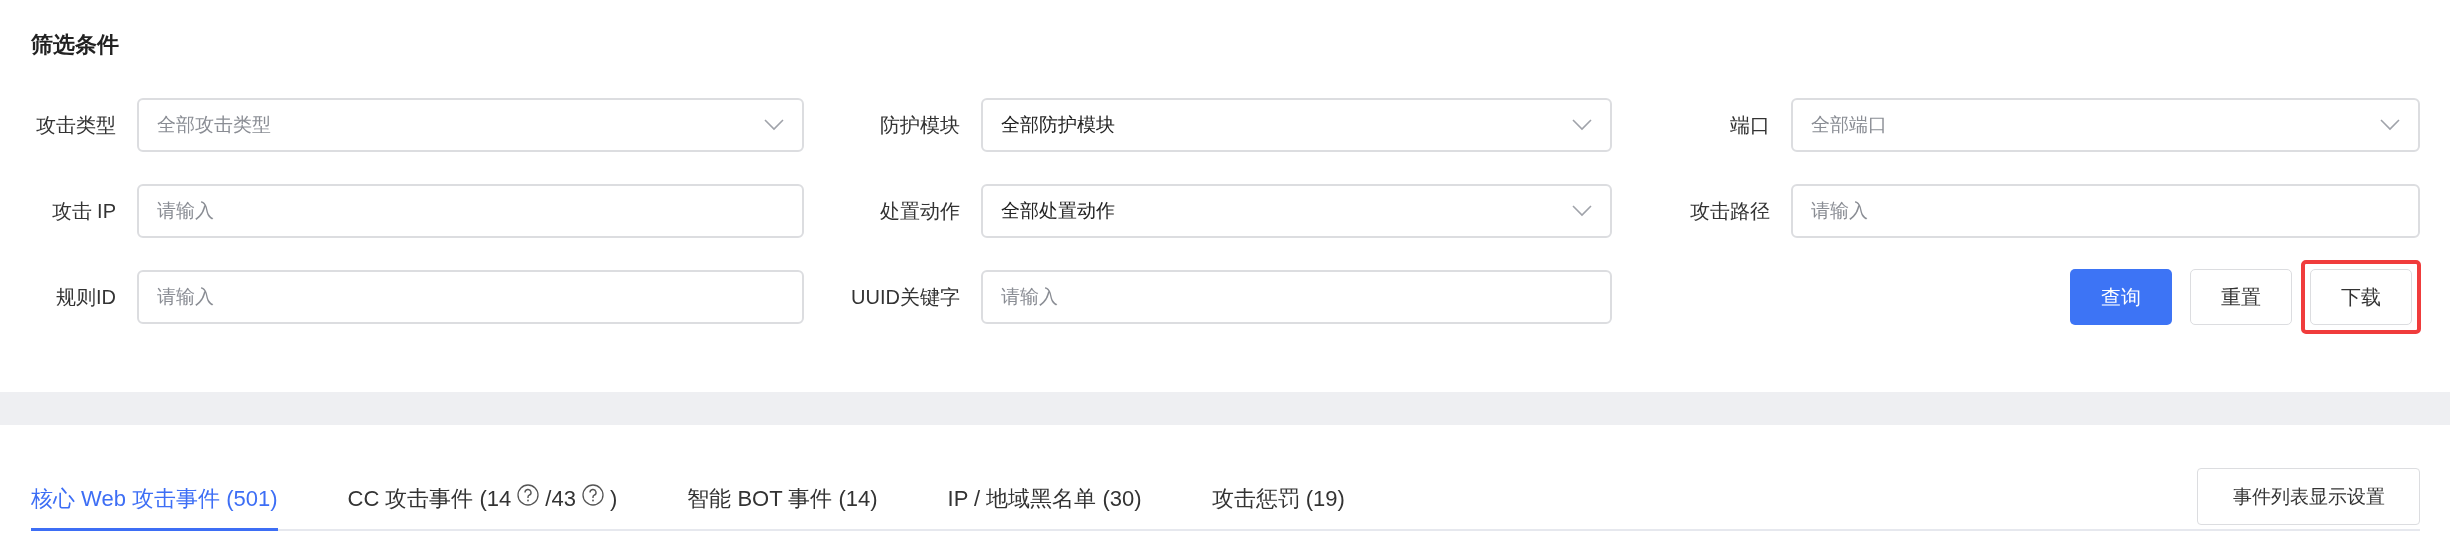 The image size is (2450, 539). Describe the element at coordinates (76, 125) in the screenshot. I see `field-label: 攻击类型` at that location.